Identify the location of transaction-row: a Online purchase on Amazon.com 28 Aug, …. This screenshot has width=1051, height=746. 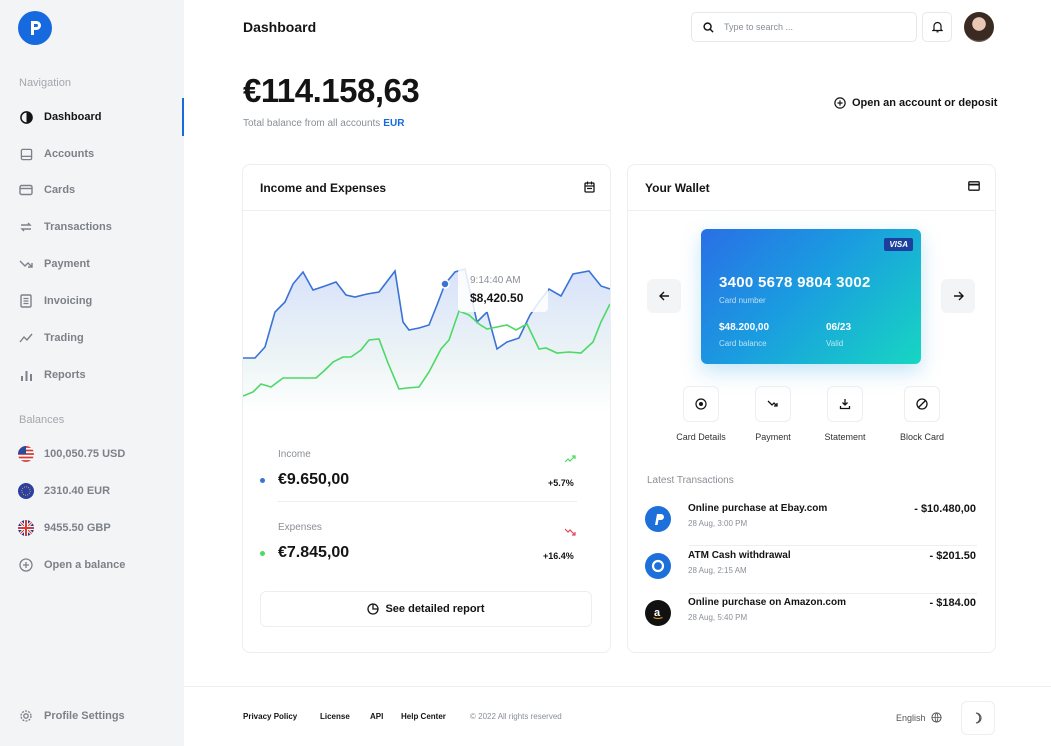
(811, 619).